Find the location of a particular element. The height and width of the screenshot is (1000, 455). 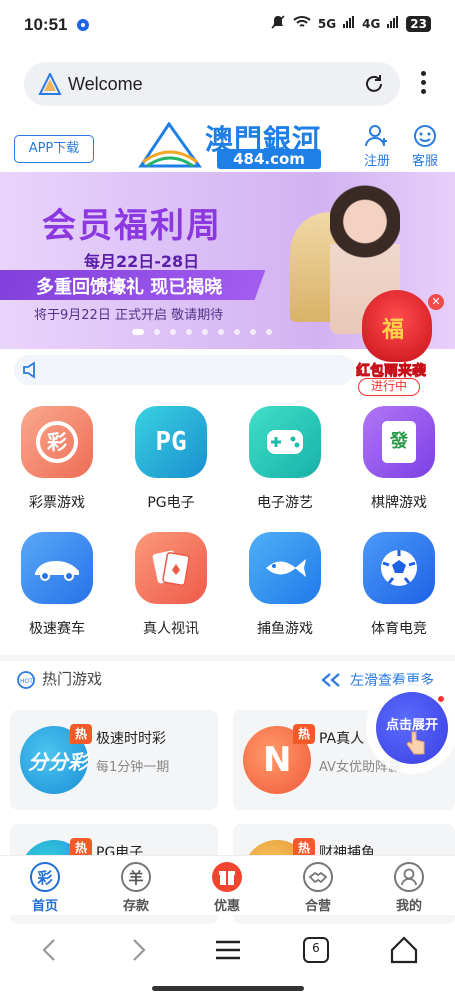

signal-4g: 4G is located at coordinates (371, 23).